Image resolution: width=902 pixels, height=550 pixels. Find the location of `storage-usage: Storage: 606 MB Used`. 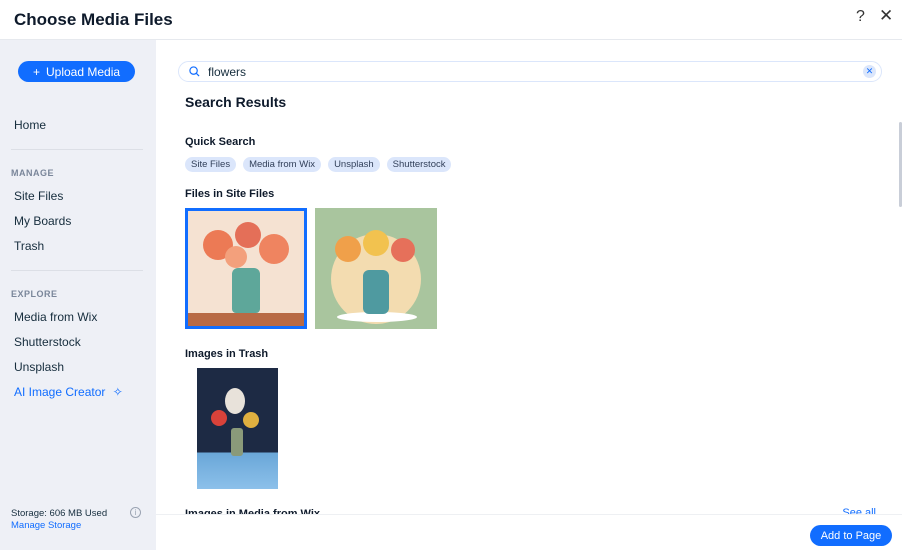

storage-usage: Storage: 606 MB Used is located at coordinates (59, 513).